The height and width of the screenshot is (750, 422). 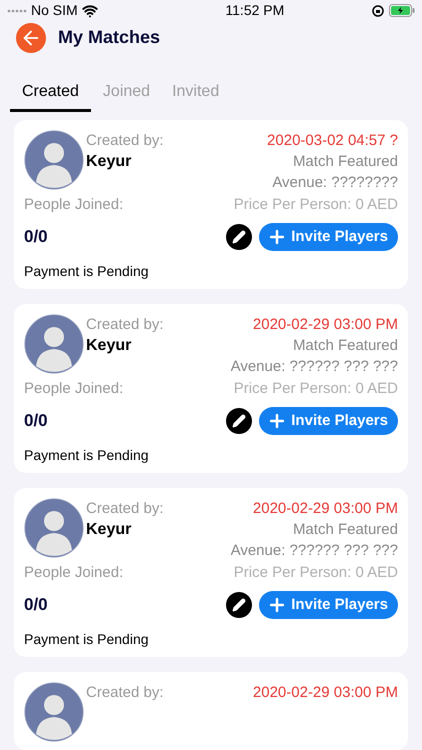 What do you see at coordinates (211, 711) in the screenshot?
I see `match-card: Created by: 2020-02-29 03:00 PM` at bounding box center [211, 711].